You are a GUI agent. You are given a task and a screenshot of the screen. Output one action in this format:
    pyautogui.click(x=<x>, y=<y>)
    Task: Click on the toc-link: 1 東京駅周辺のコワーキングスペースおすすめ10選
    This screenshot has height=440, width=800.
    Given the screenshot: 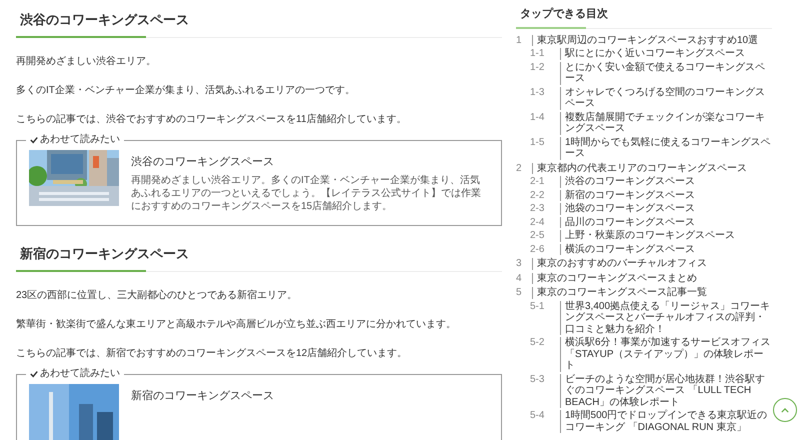 What is the action you would take?
    pyautogui.click(x=644, y=40)
    